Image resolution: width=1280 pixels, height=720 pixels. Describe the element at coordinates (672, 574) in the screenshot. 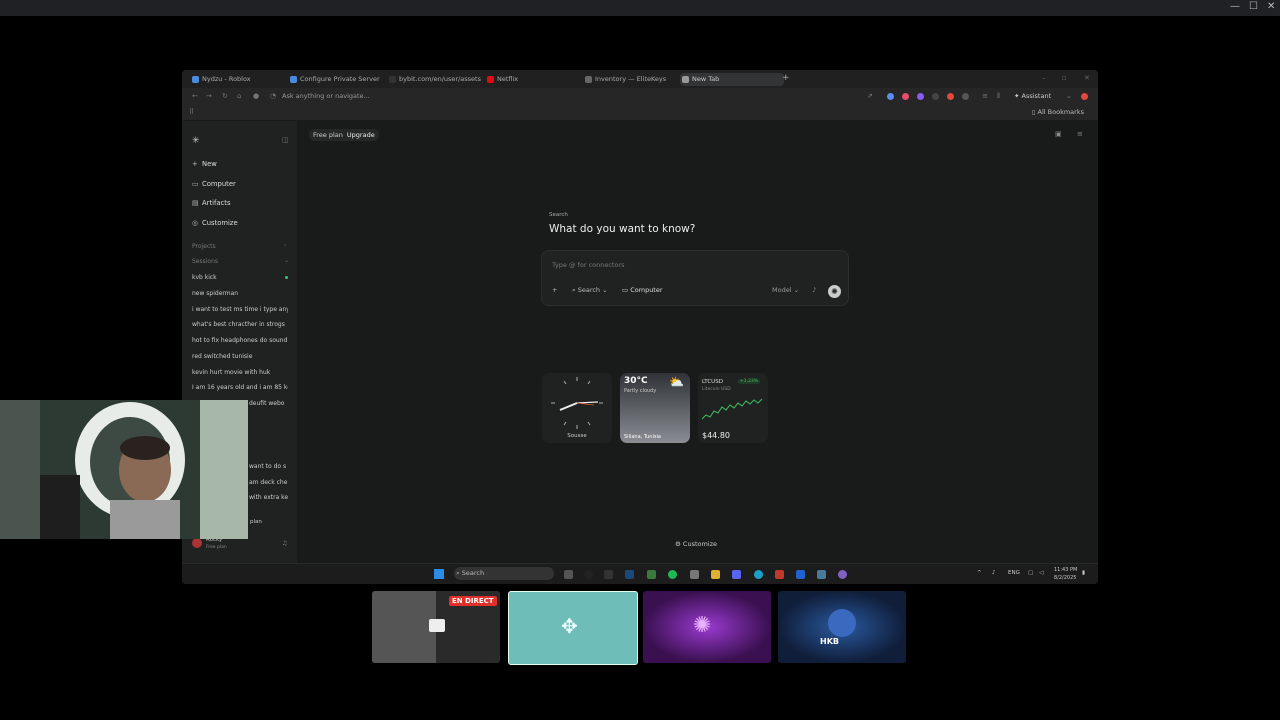

I see `spotify-icon` at that location.